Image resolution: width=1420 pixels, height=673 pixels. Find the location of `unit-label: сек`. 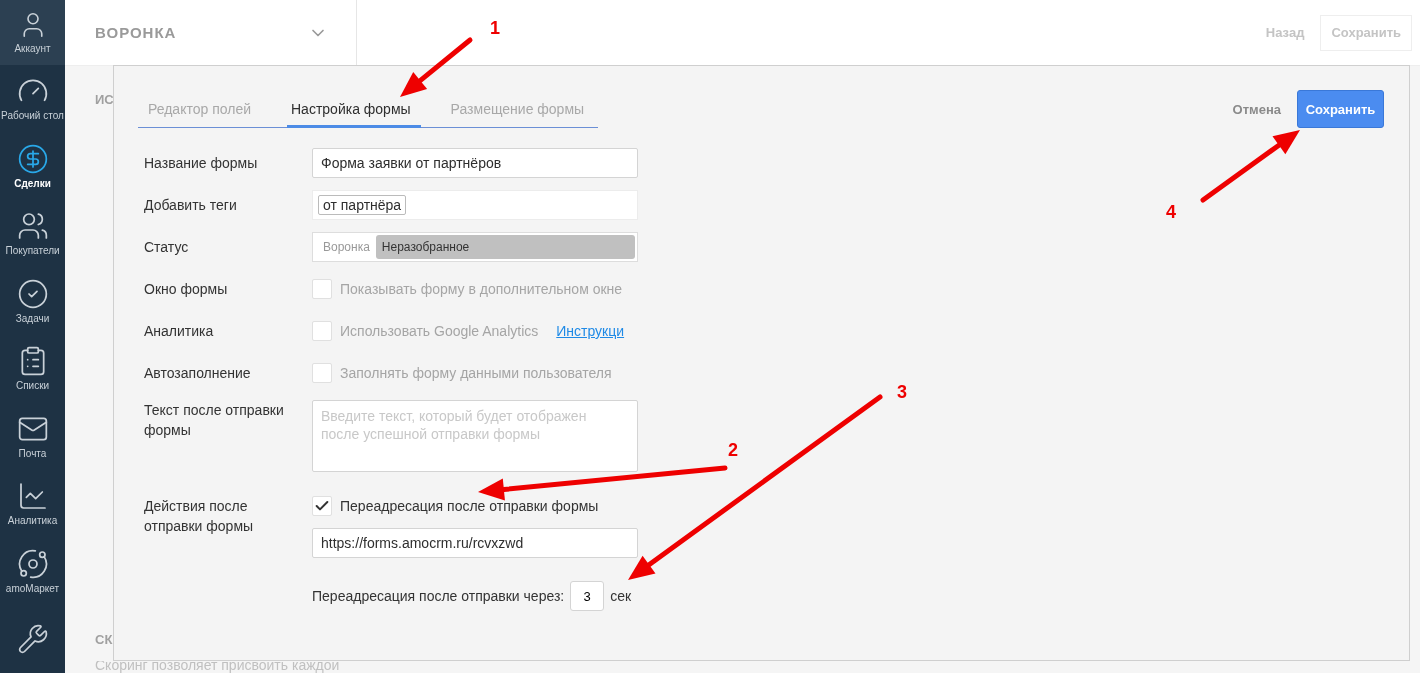

unit-label: сек is located at coordinates (621, 596).